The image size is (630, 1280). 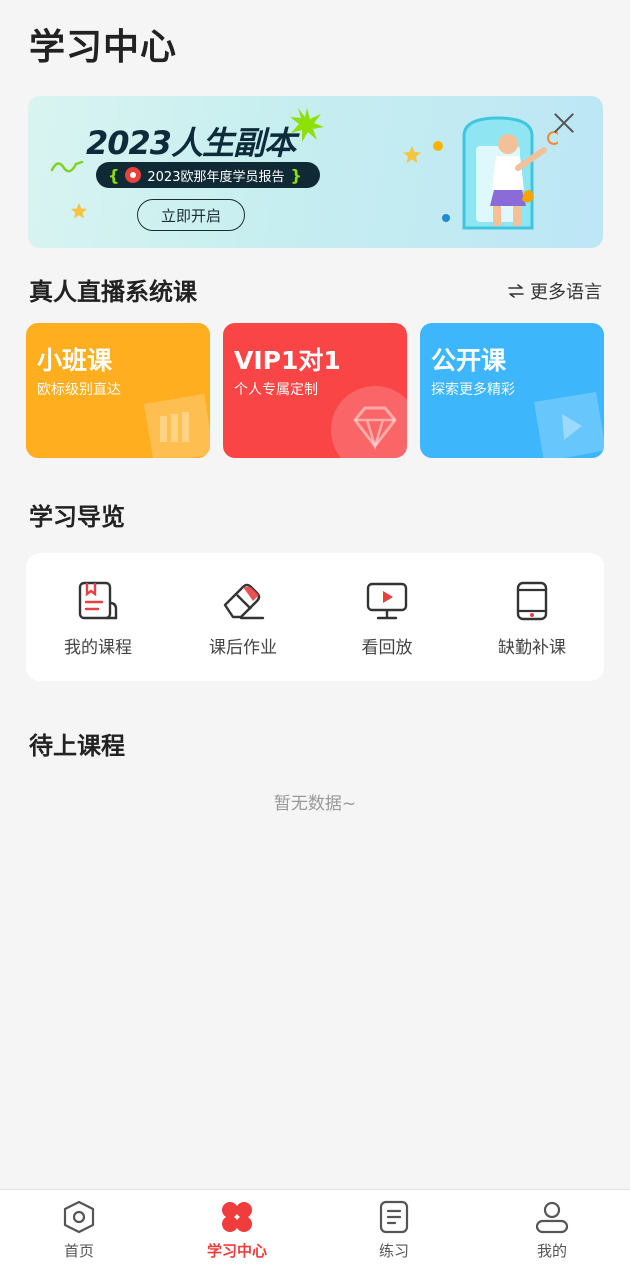 I want to click on books-icon, so click(x=177, y=426).